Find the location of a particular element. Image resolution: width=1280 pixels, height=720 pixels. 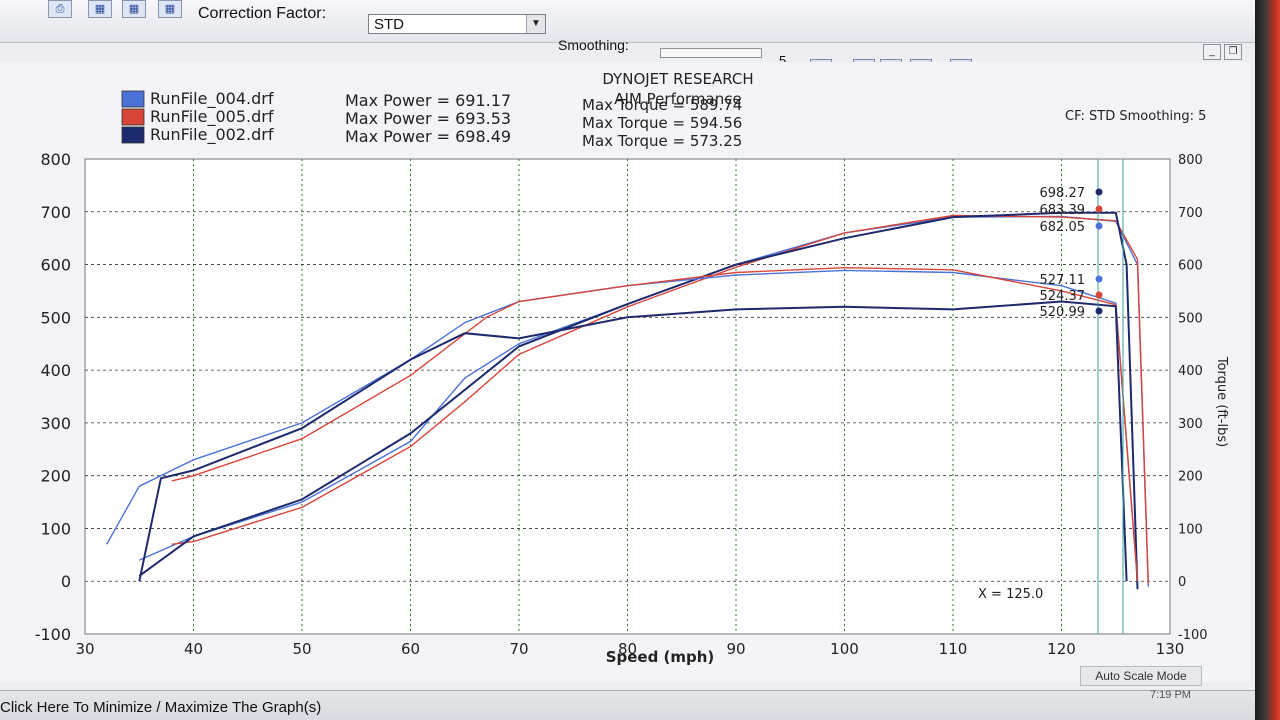

maximize-button: ❐ is located at coordinates (1233, 52).